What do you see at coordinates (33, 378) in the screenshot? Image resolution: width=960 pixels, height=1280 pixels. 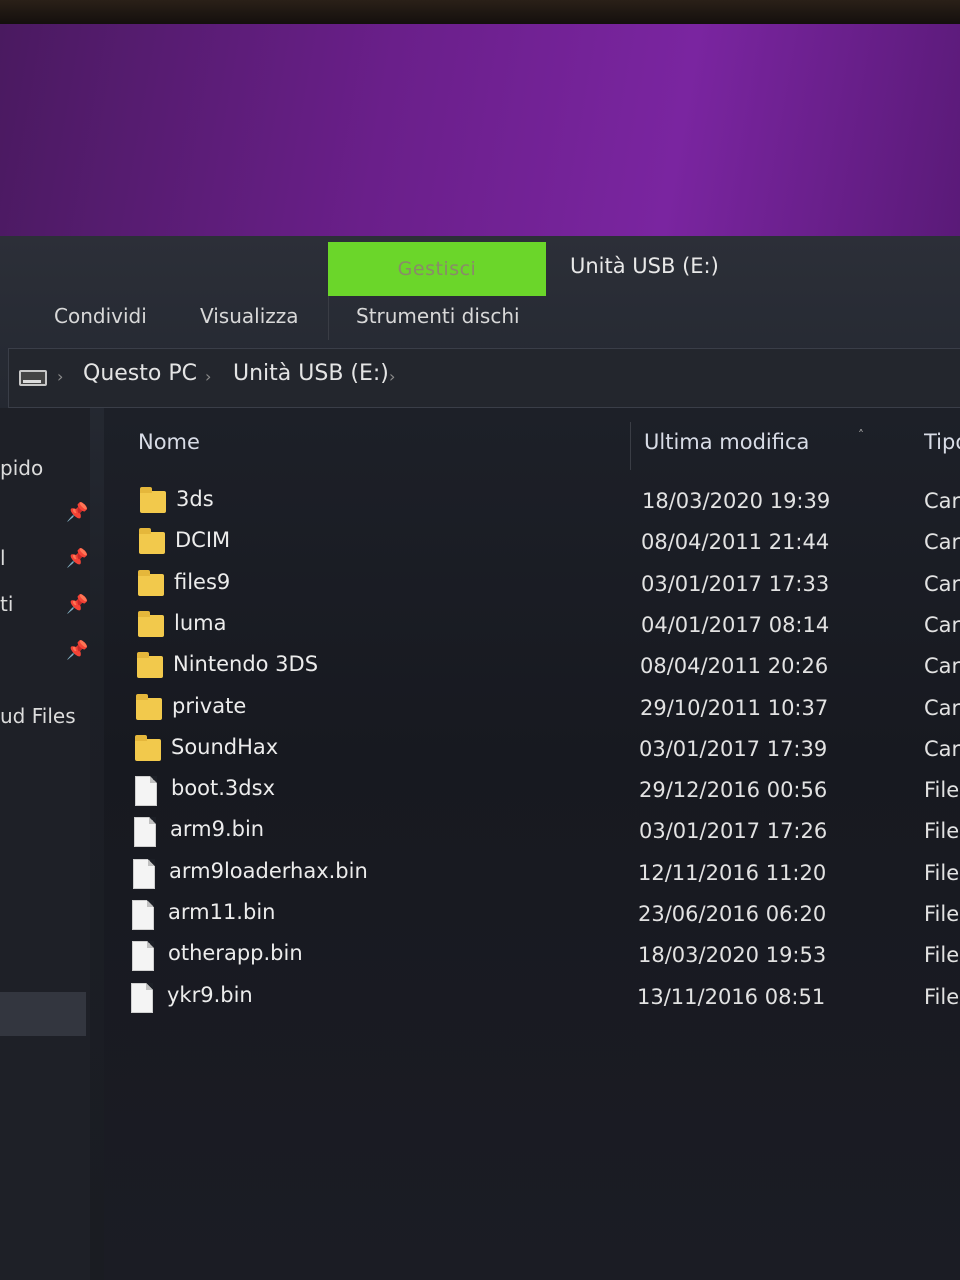 I see `drive-icon` at bounding box center [33, 378].